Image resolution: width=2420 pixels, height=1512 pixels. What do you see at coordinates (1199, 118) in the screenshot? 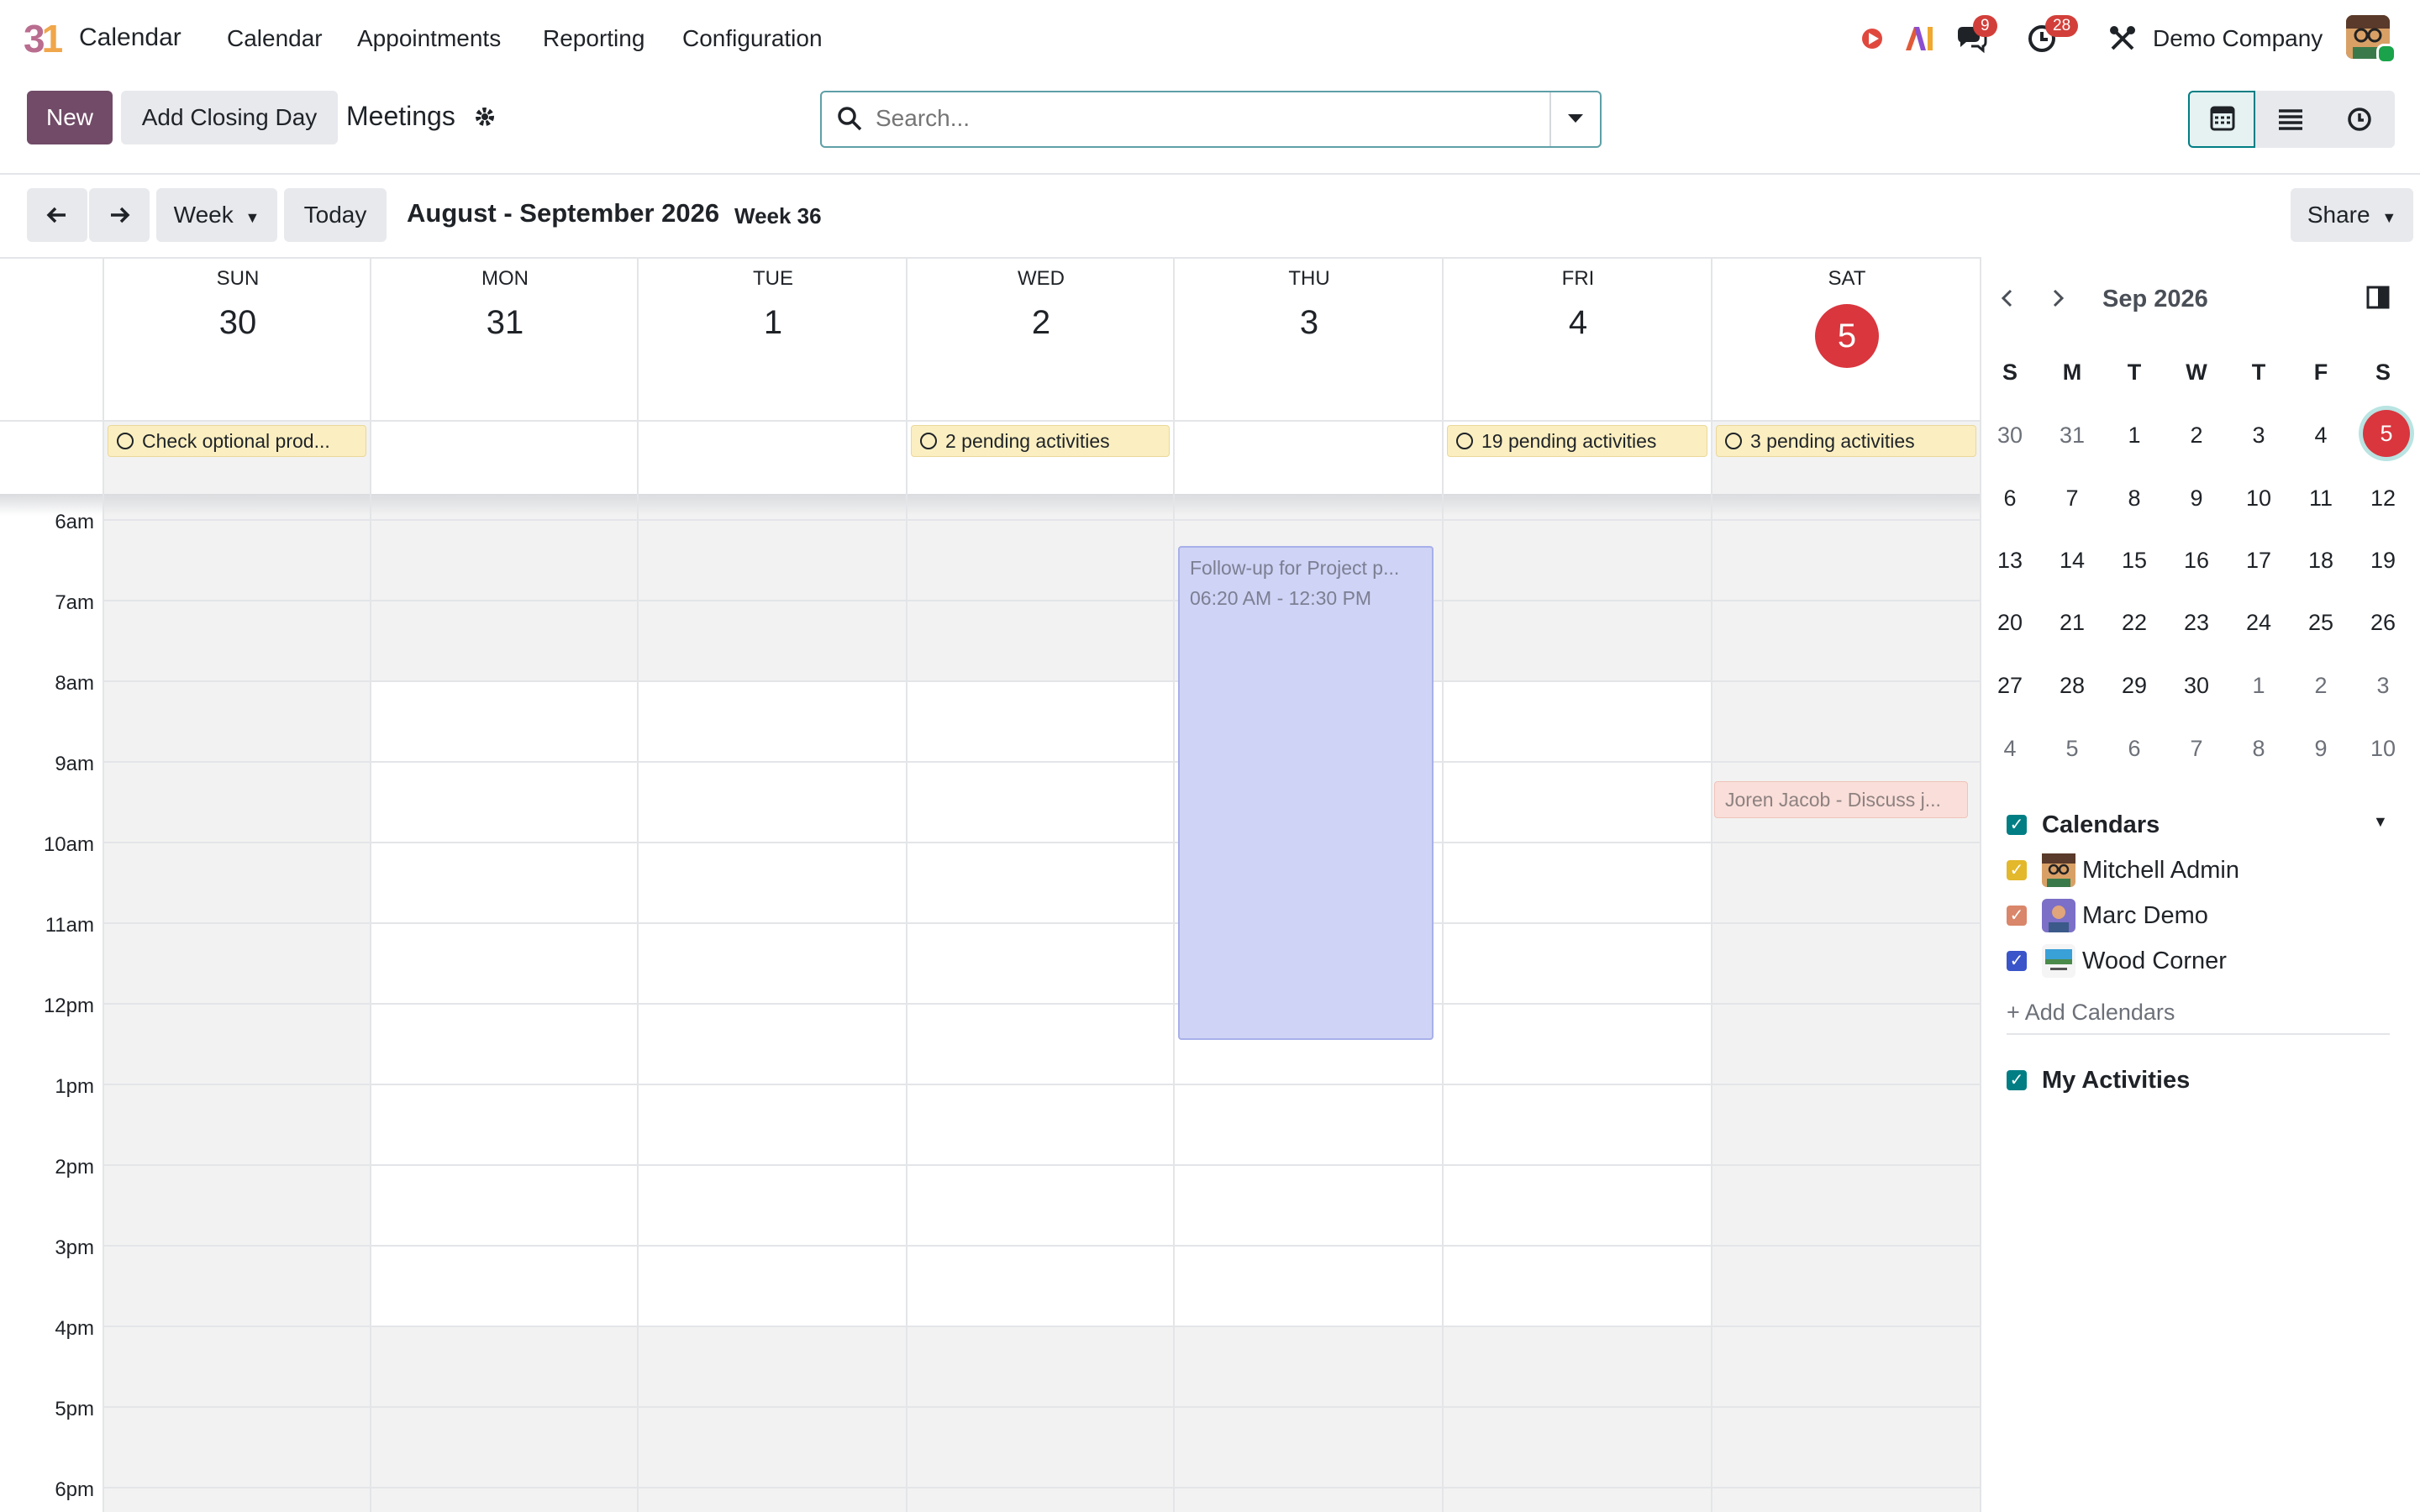
I see `search-input` at bounding box center [1199, 118].